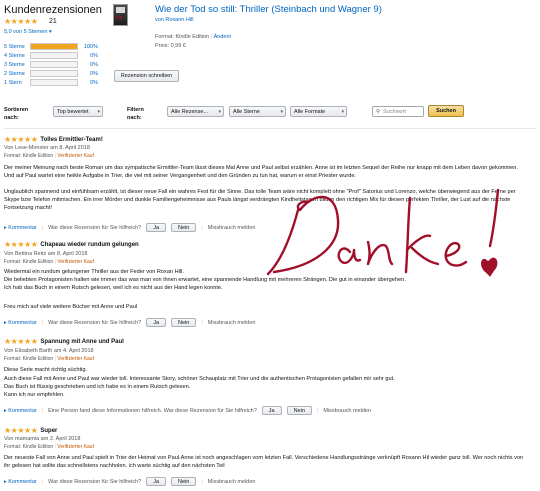  I want to click on histogram-row: 5 Sterne 100%, so click(51, 46).